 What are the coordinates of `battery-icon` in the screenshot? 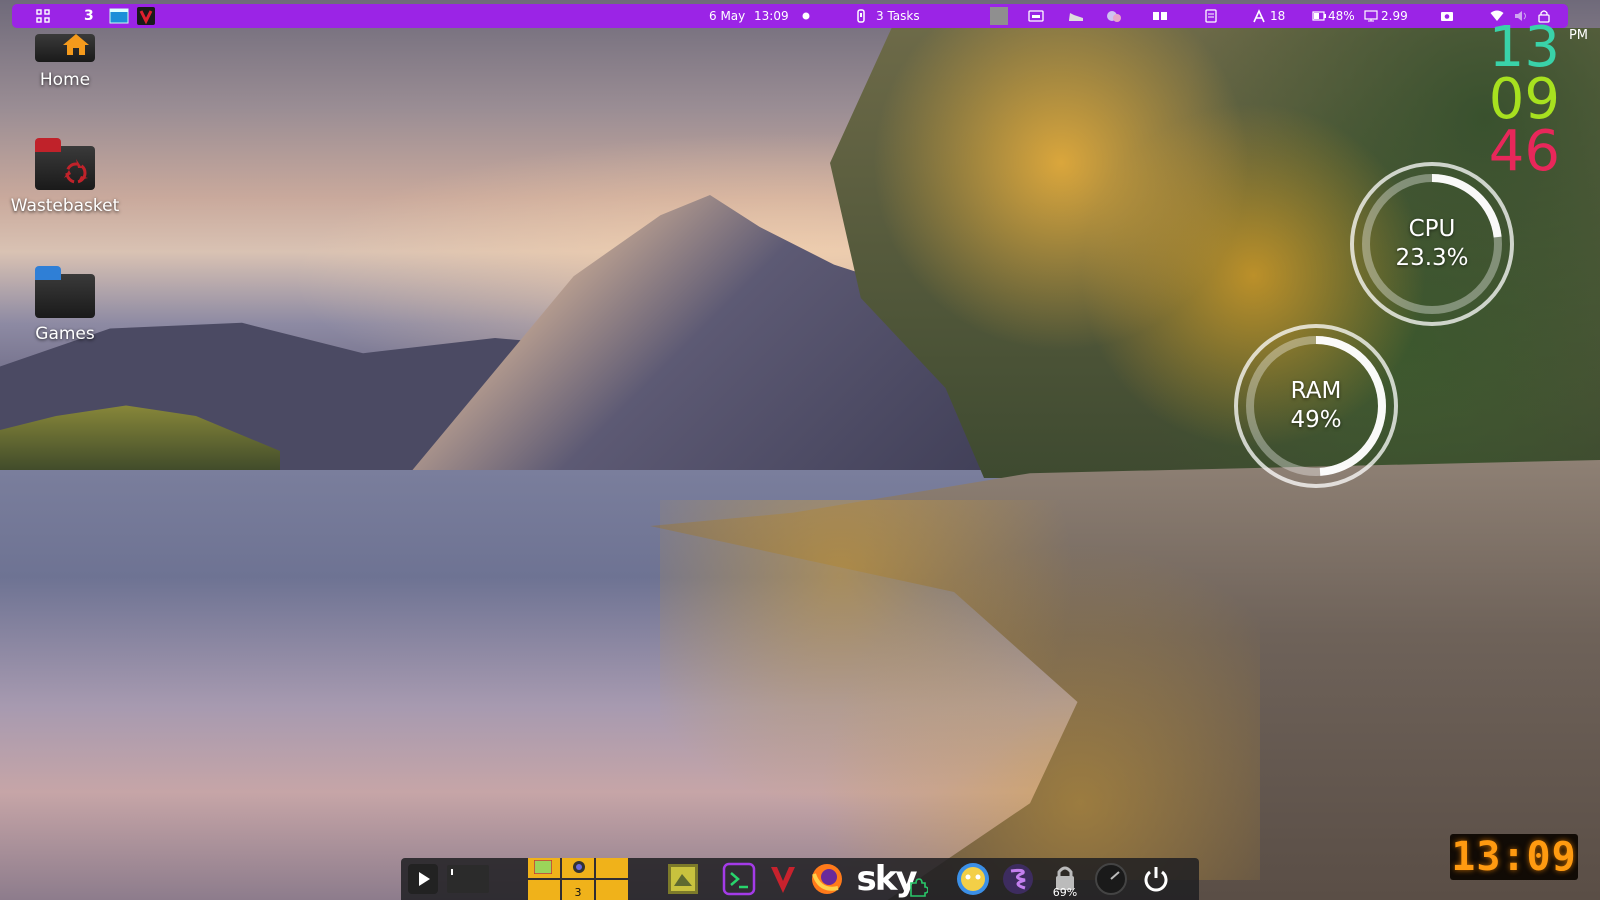 It's located at (1319, 16).